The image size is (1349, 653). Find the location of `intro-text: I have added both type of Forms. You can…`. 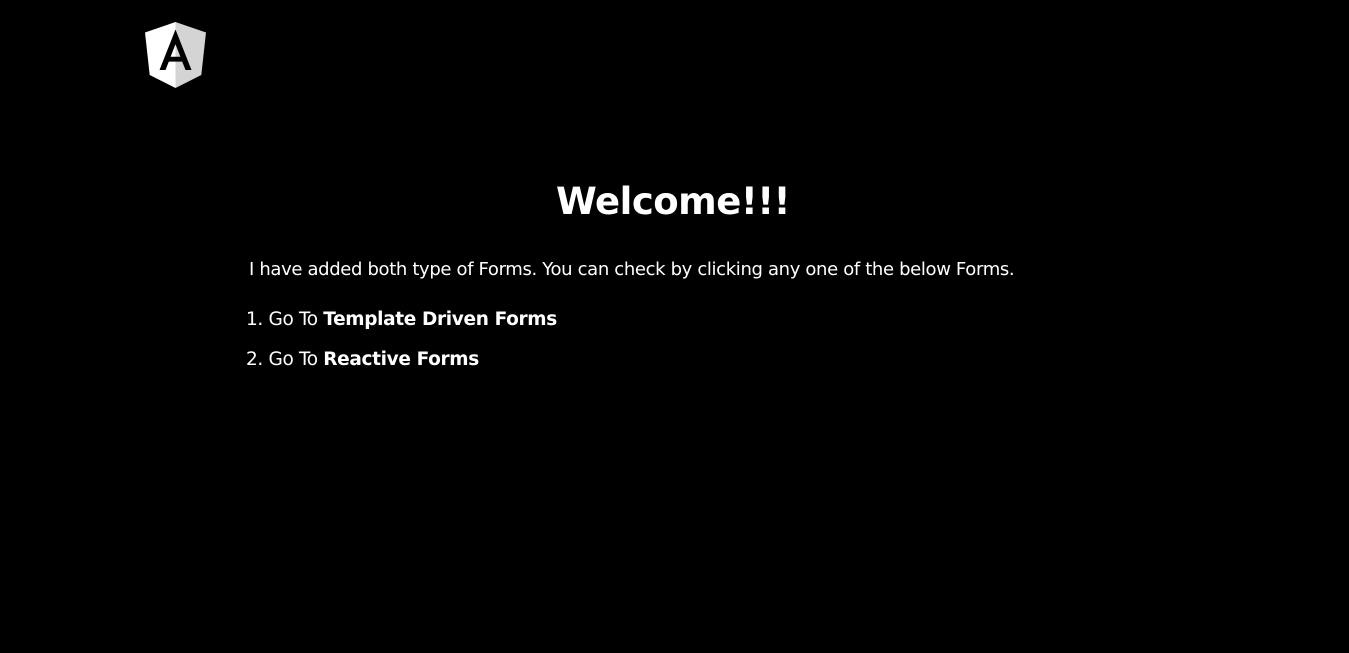

intro-text: I have added both type of Forms. You can… is located at coordinates (632, 269).